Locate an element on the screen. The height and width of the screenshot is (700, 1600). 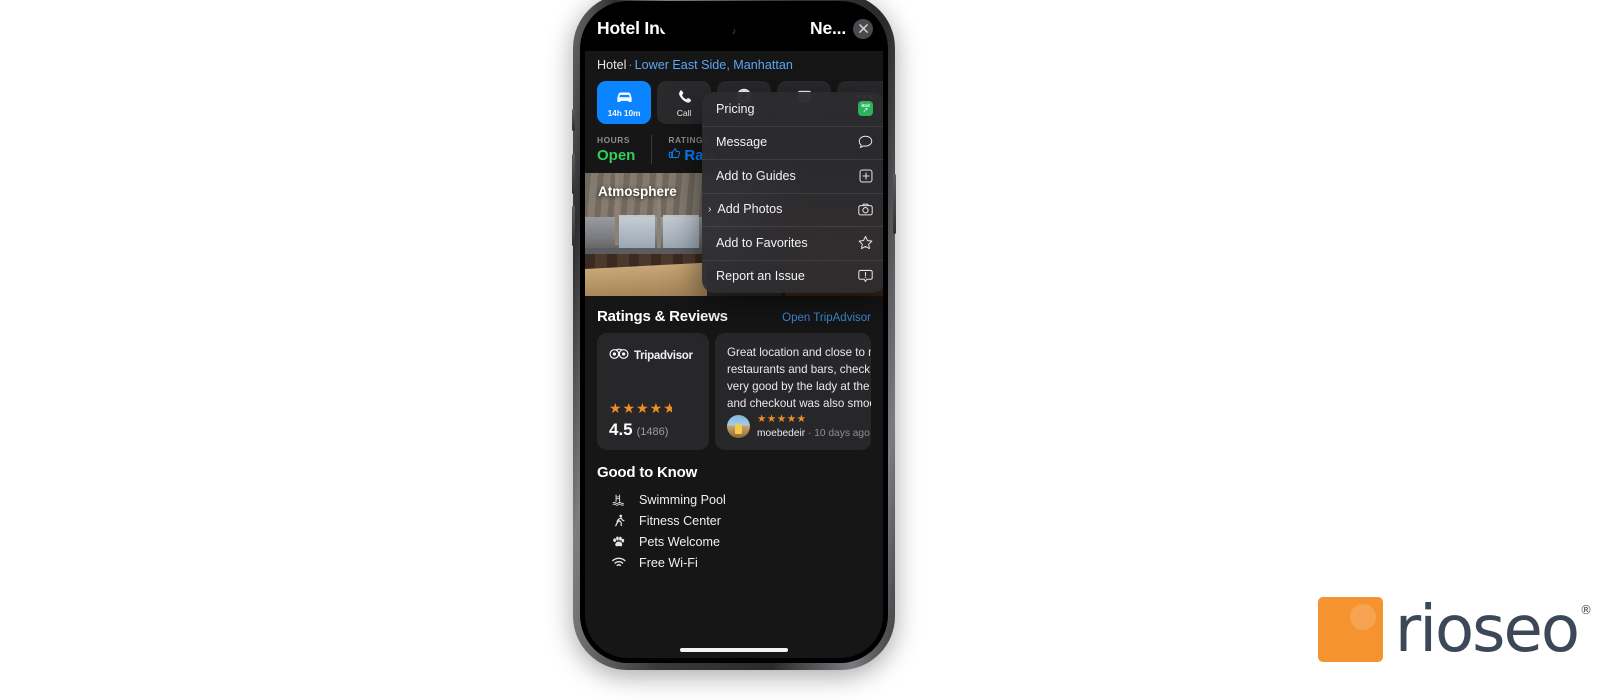
chevron-right-icon: › is located at coordinates (710, 209).